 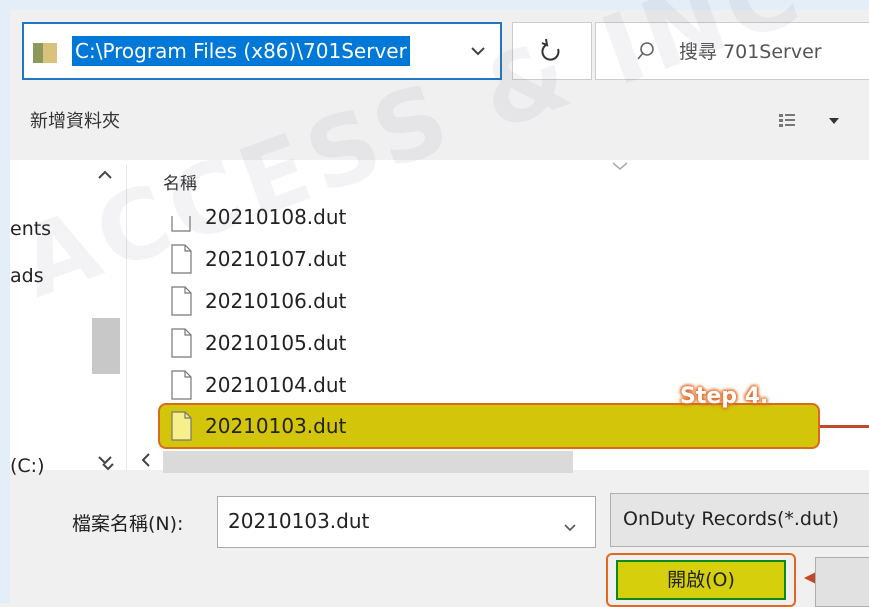 I want to click on open-button: 開啟(O), so click(x=701, y=580).